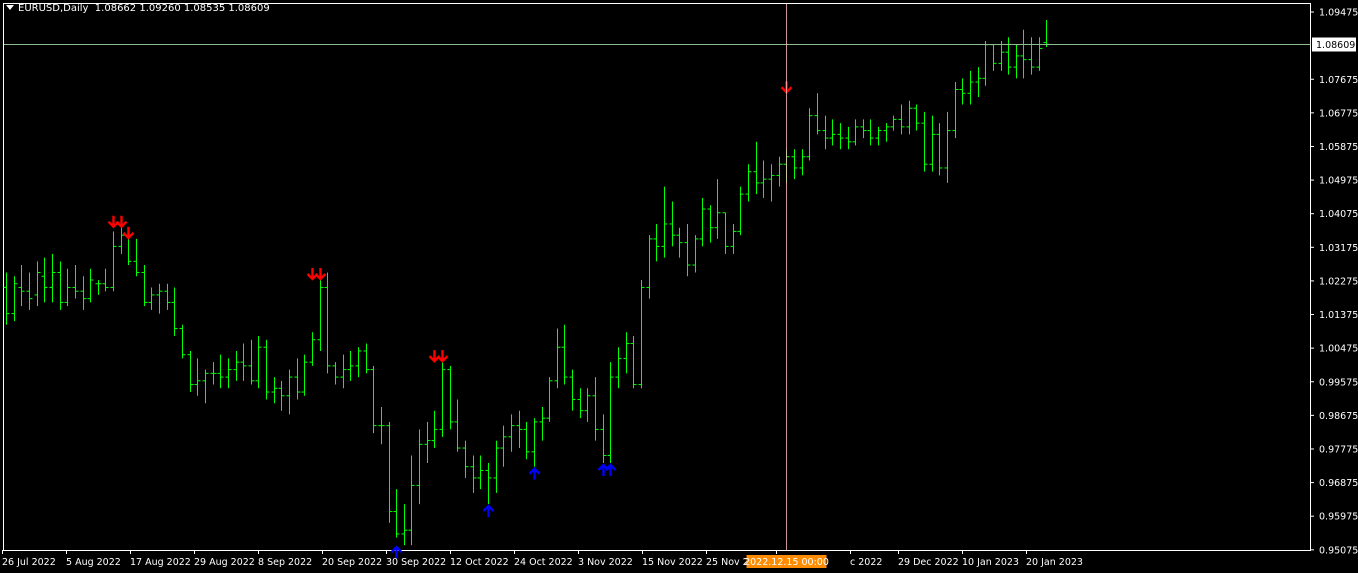 Image resolution: width=1358 pixels, height=573 pixels. What do you see at coordinates (160, 562) in the screenshot?
I see `time-tick-label: 17 Aug 2022` at bounding box center [160, 562].